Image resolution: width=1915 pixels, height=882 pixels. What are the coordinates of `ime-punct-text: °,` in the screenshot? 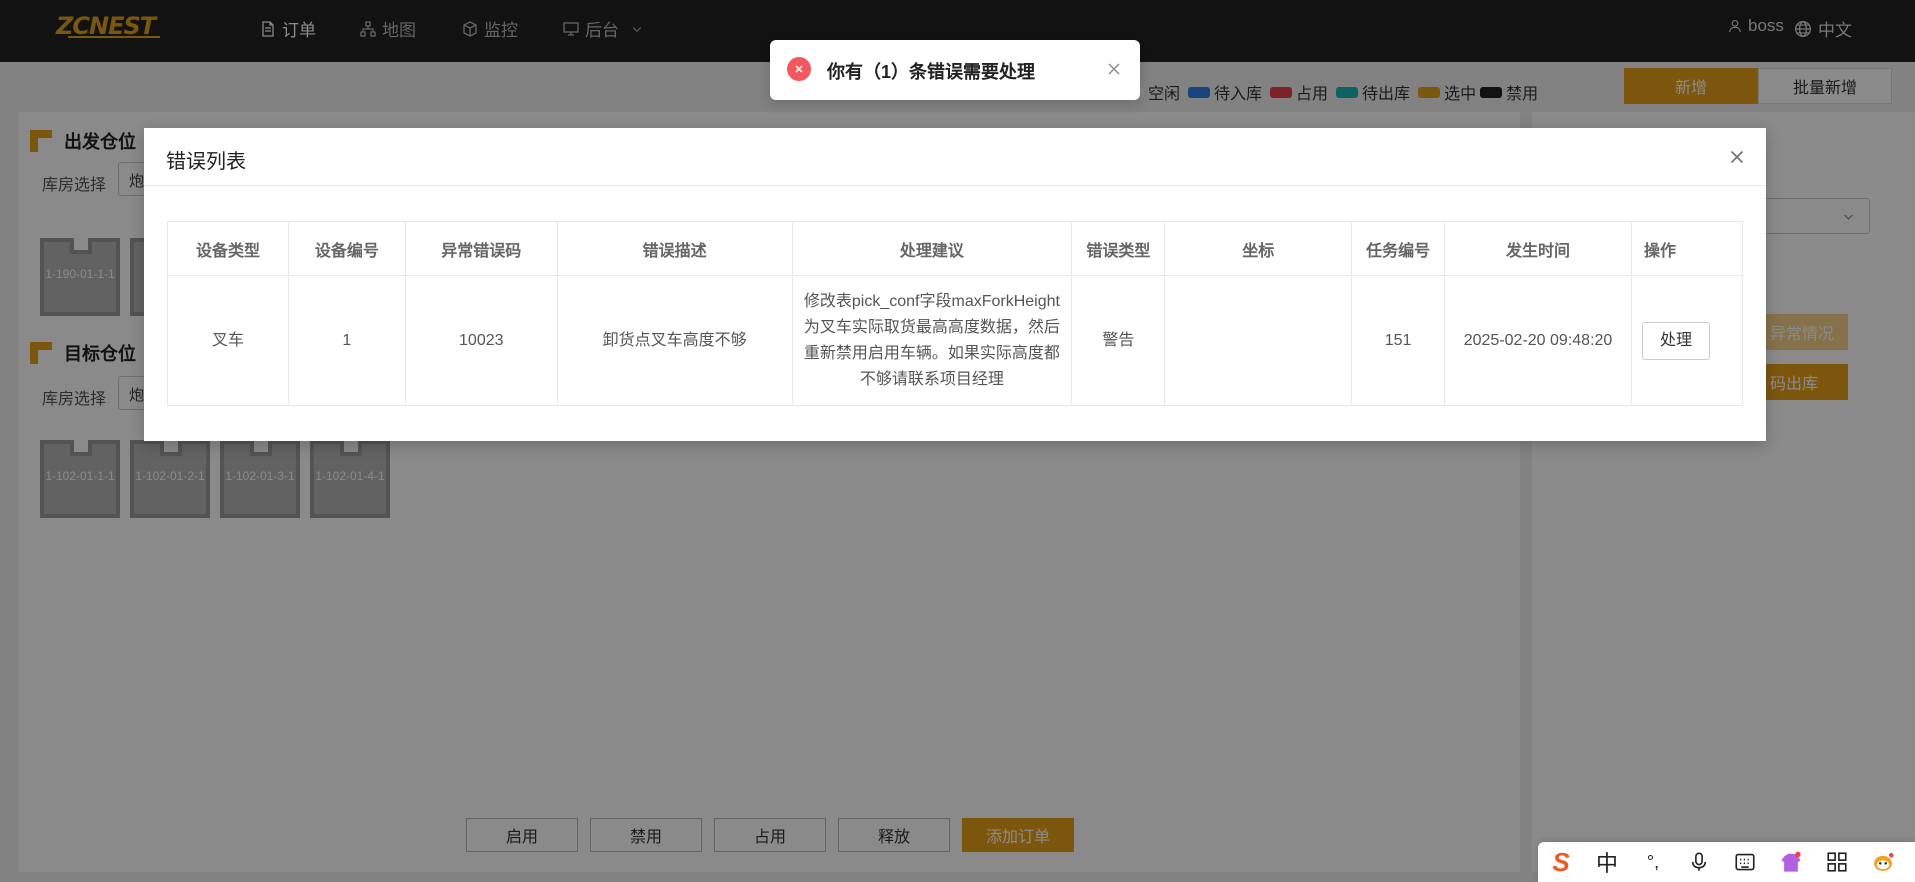 It's located at (1653, 861).